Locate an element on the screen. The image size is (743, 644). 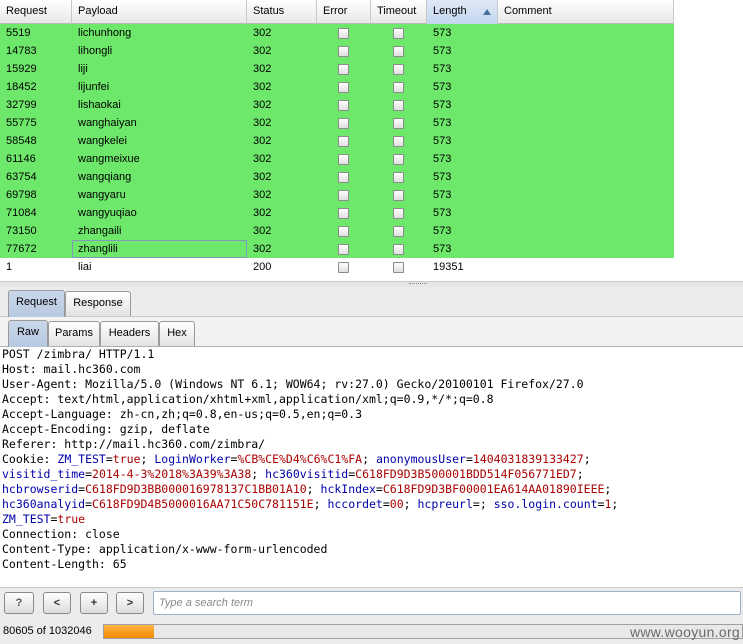
table-row: 18452 lijunfei 302 573 is located at coordinates (337, 87).